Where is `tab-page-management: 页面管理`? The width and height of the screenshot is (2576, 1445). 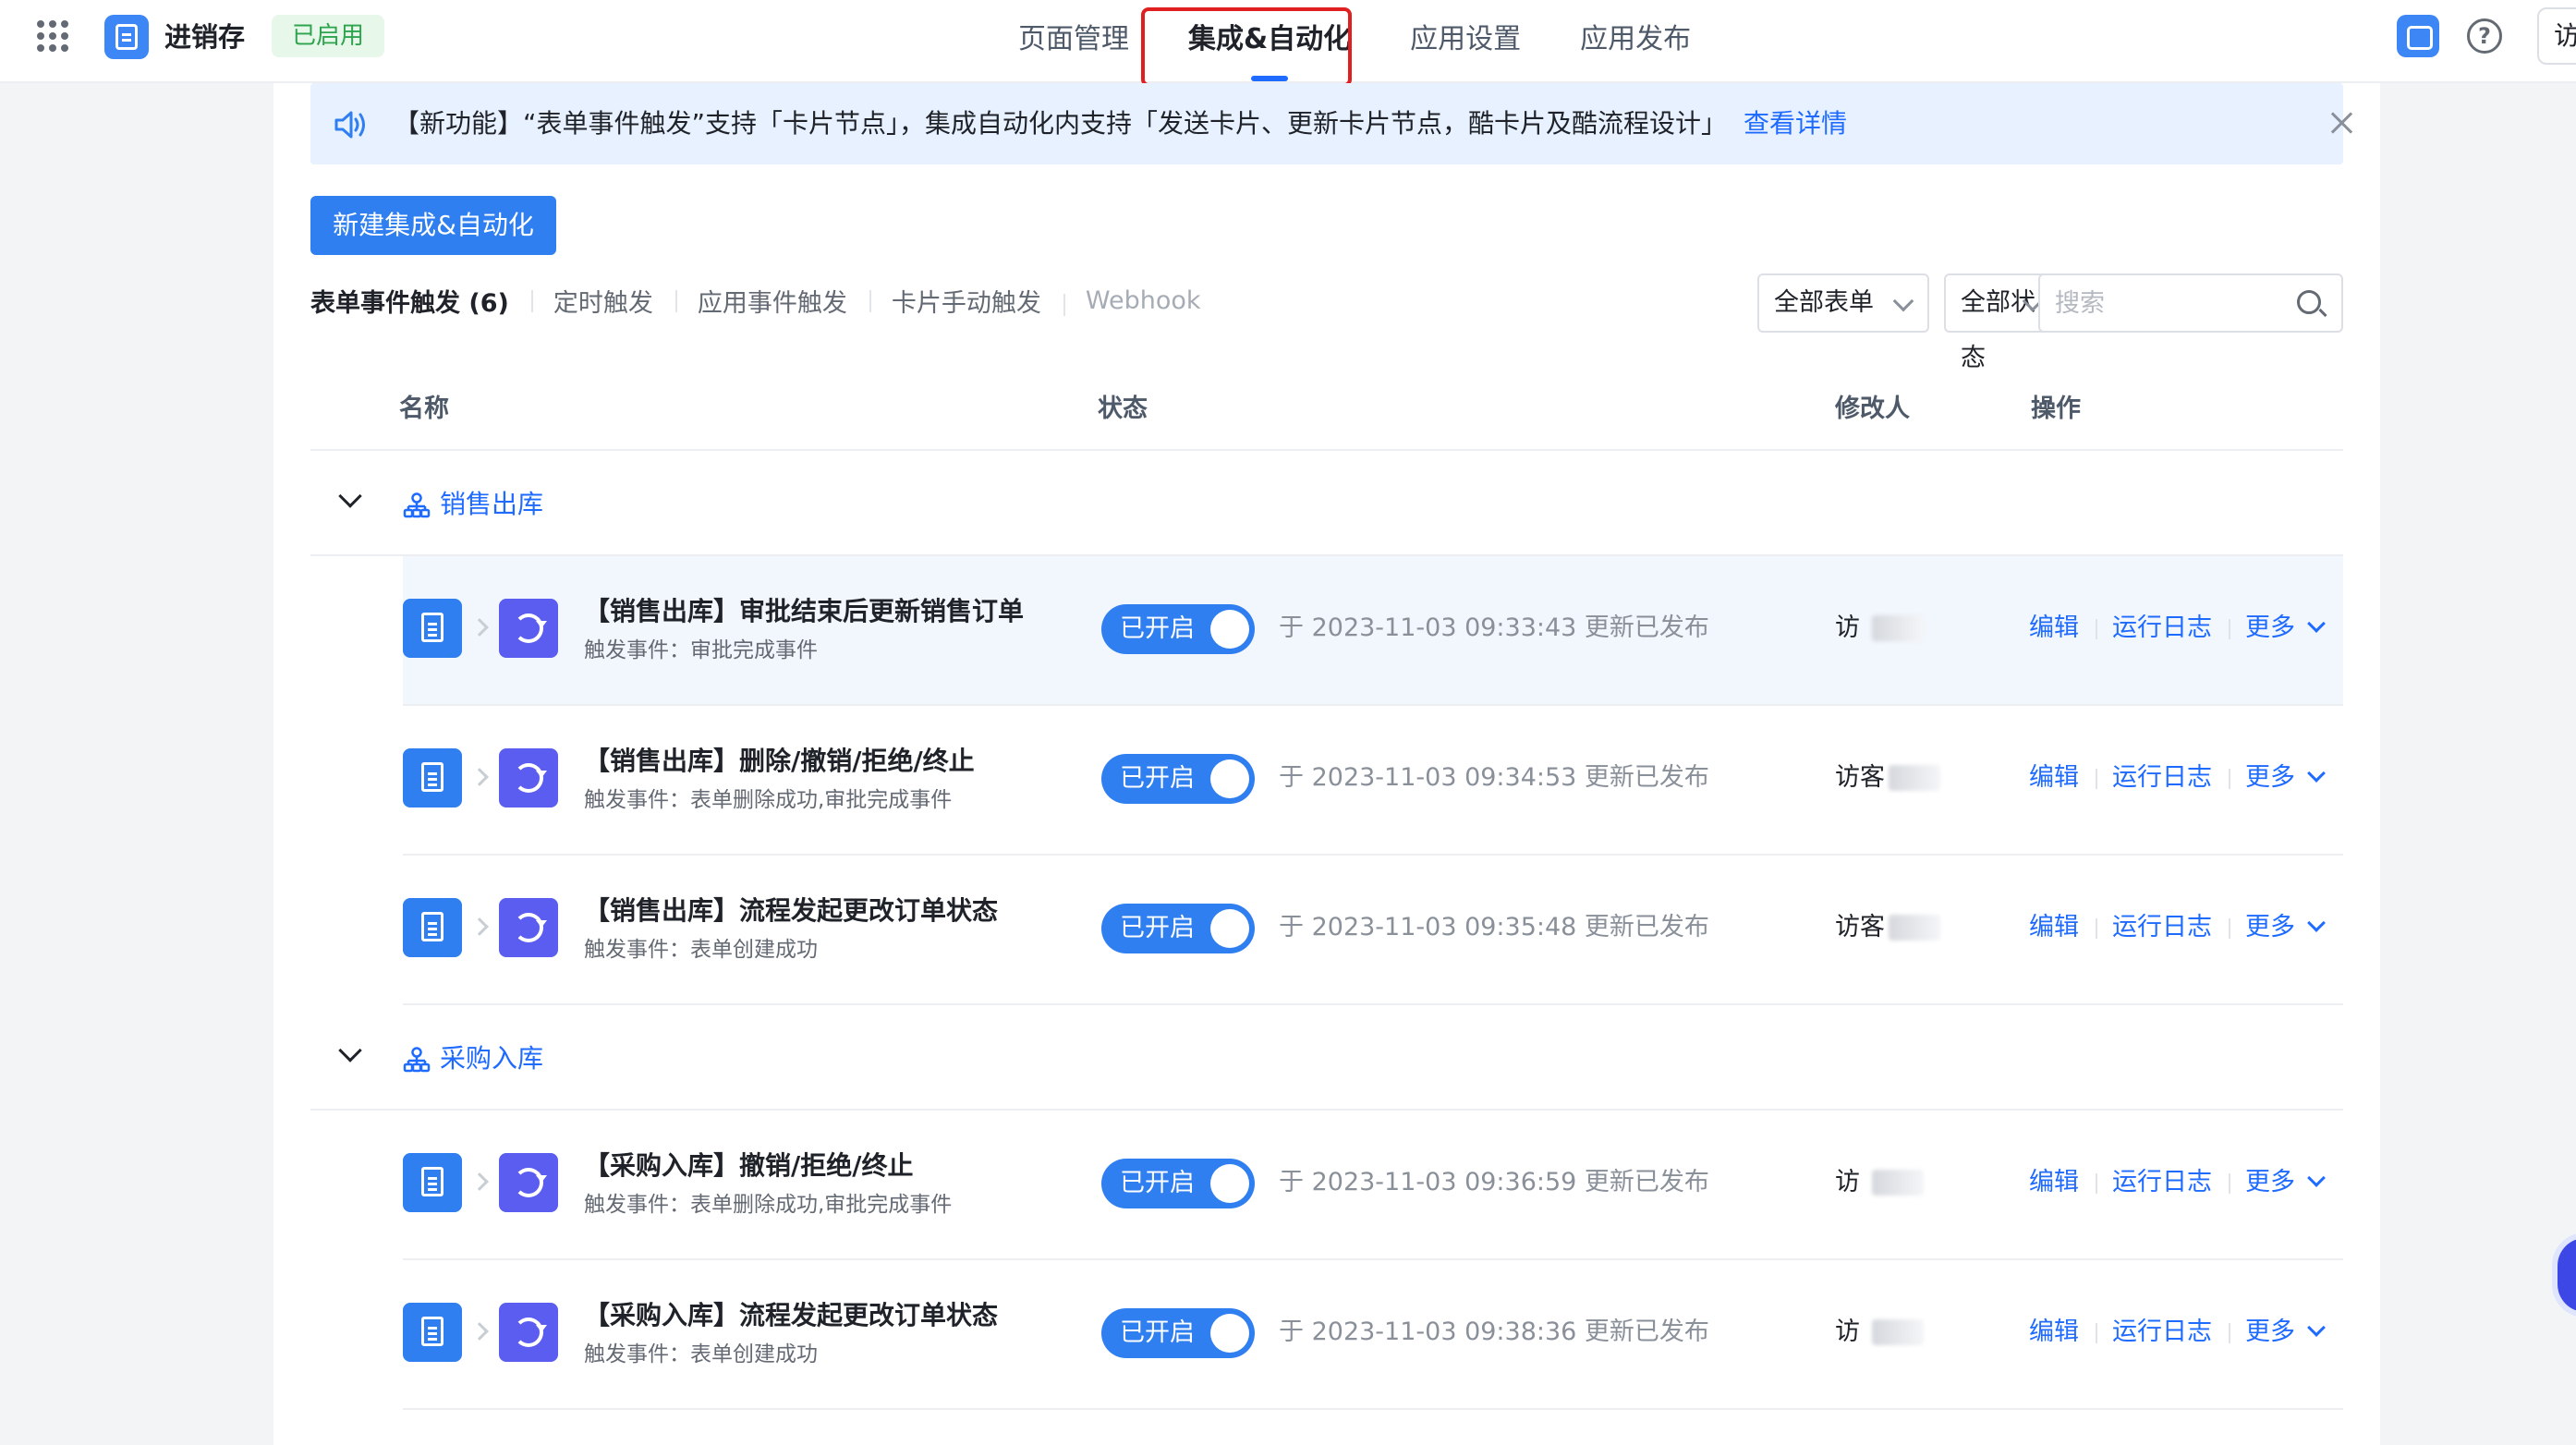
tab-page-management: 页面管理 is located at coordinates (1074, 41).